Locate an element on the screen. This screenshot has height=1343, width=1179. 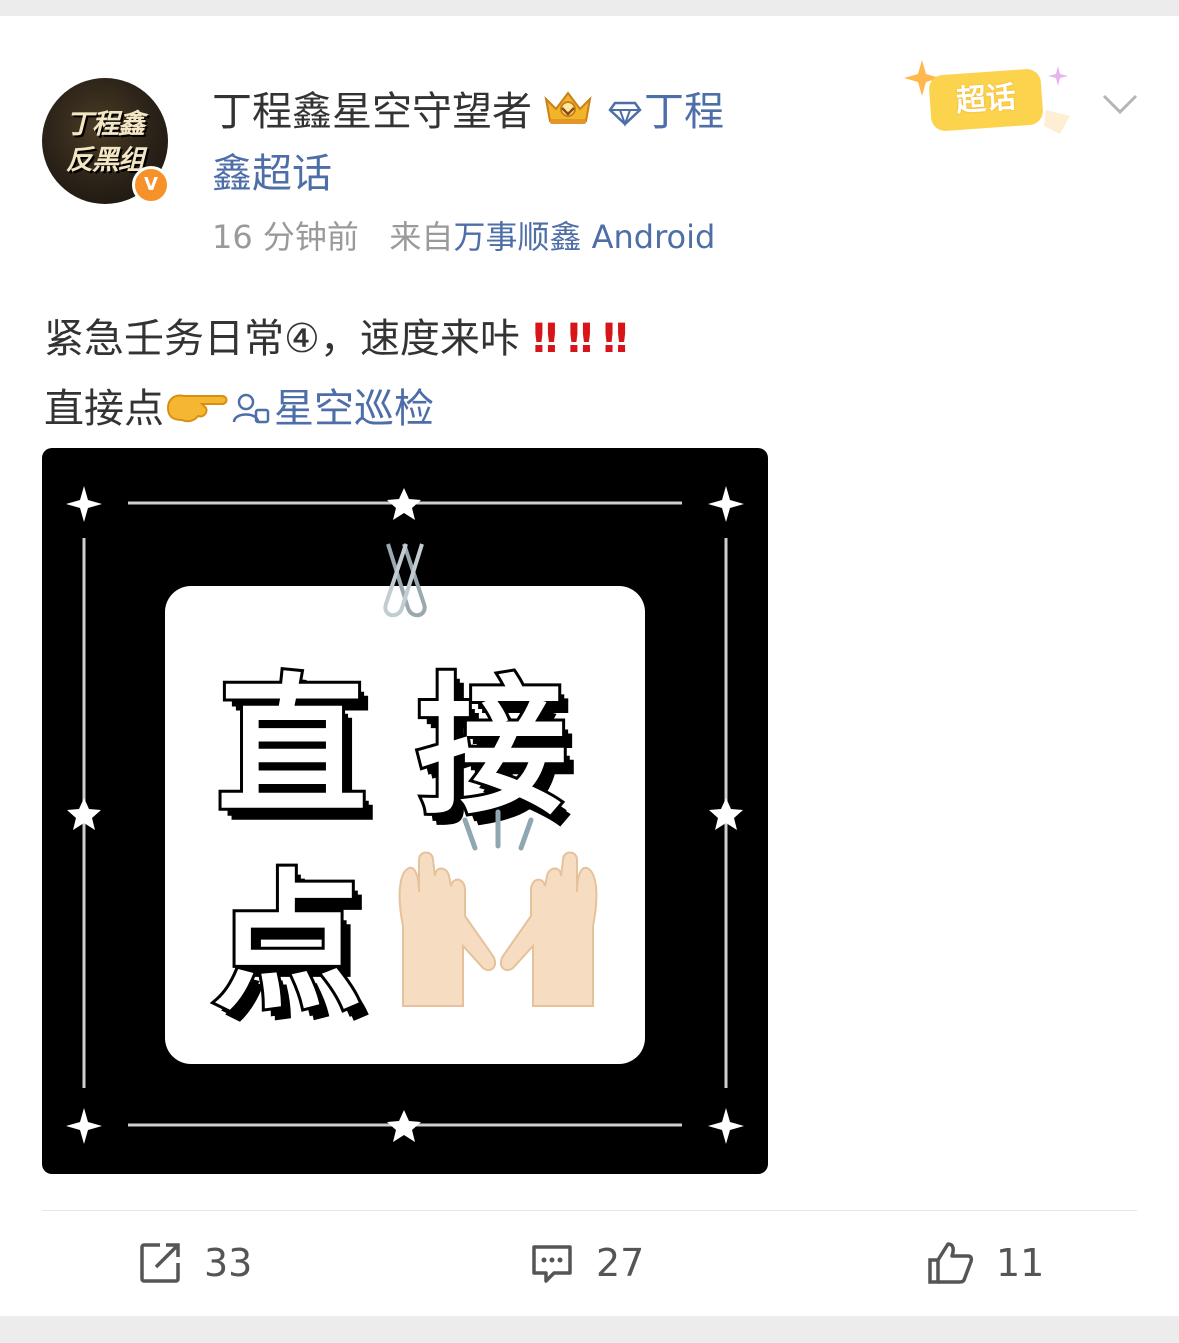
super-topic-link-icon is located at coordinates (252, 415).